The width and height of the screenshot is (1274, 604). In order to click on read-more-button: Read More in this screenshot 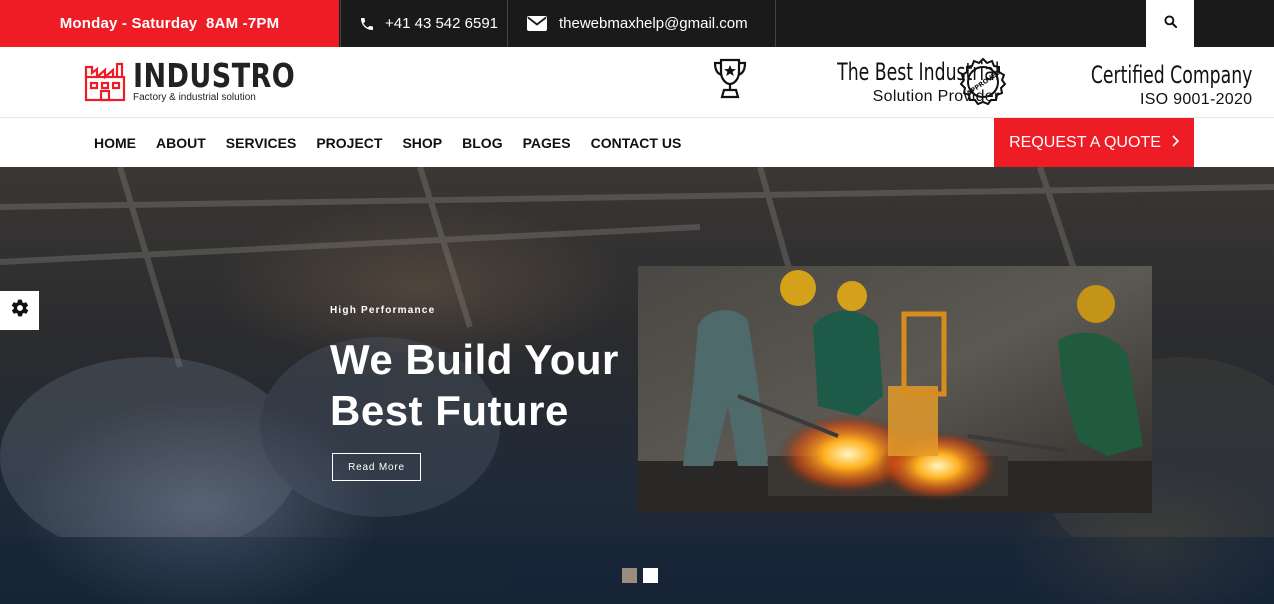, I will do `click(376, 467)`.